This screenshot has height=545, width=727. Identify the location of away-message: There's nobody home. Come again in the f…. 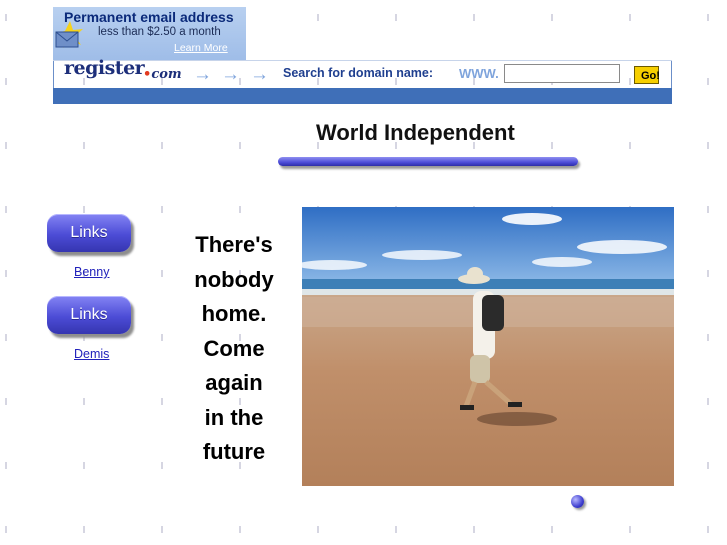
(234, 349).